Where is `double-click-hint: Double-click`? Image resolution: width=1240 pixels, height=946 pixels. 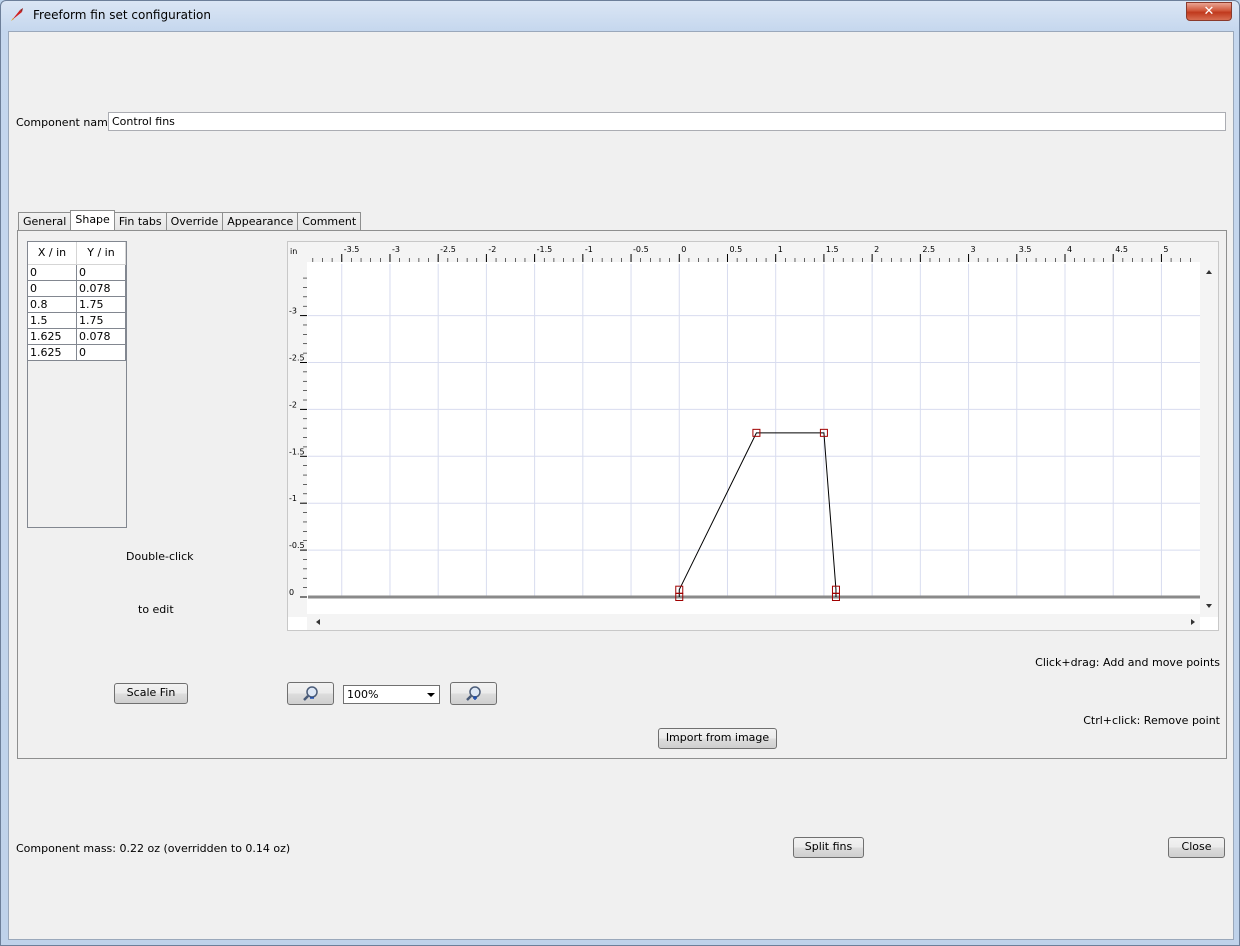
double-click-hint: Double-click is located at coordinates (160, 556).